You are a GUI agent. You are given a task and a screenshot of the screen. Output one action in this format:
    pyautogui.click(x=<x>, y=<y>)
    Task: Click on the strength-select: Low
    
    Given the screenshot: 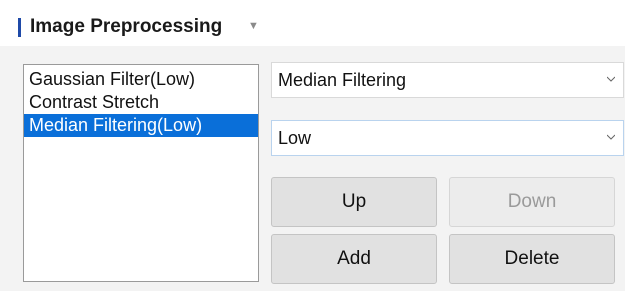 What is the action you would take?
    pyautogui.click(x=447, y=138)
    